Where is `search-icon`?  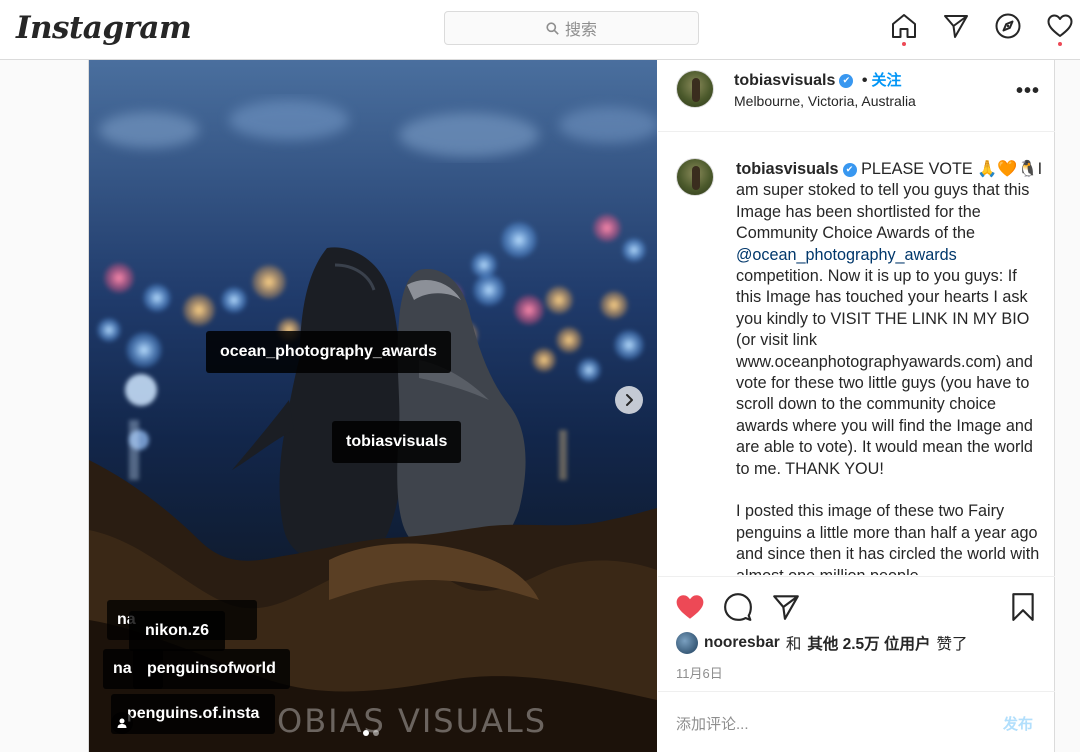 search-icon is located at coordinates (552, 28).